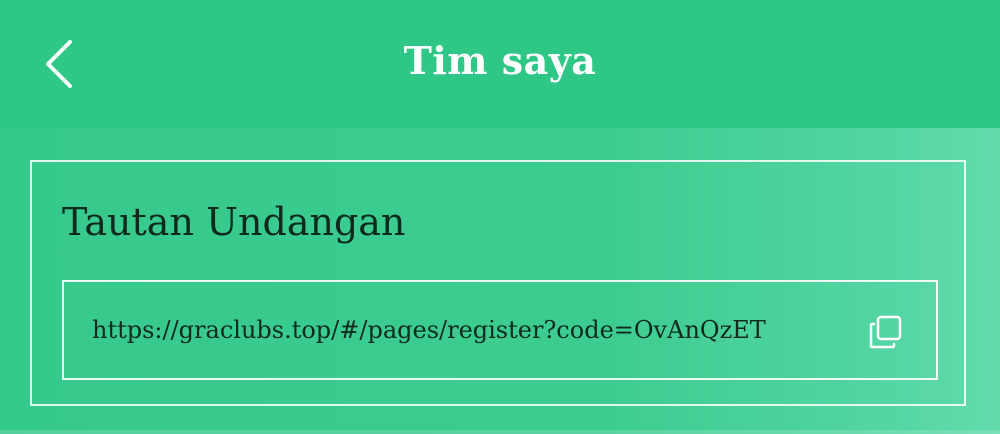 The height and width of the screenshot is (434, 1000). I want to click on bottom-divider, so click(500, 432).